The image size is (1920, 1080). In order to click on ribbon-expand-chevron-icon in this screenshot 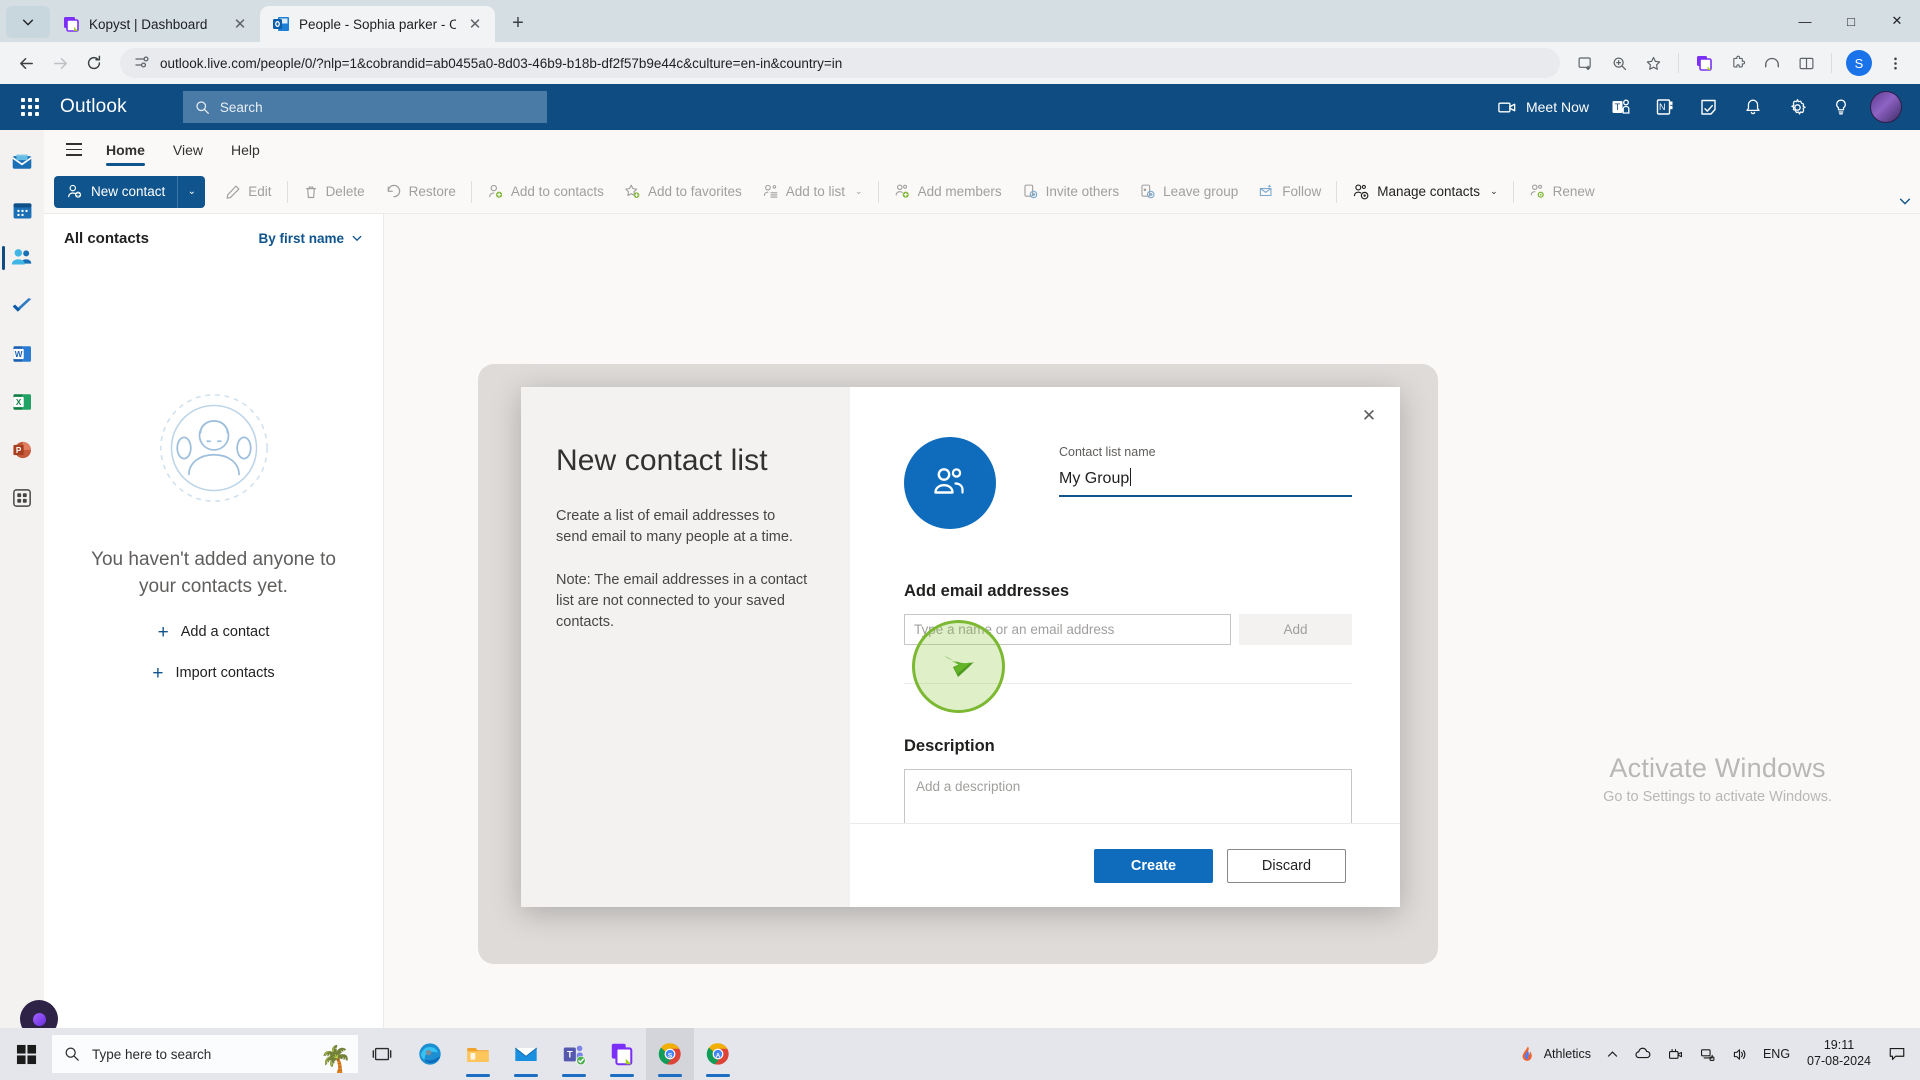, I will do `click(1905, 202)`.